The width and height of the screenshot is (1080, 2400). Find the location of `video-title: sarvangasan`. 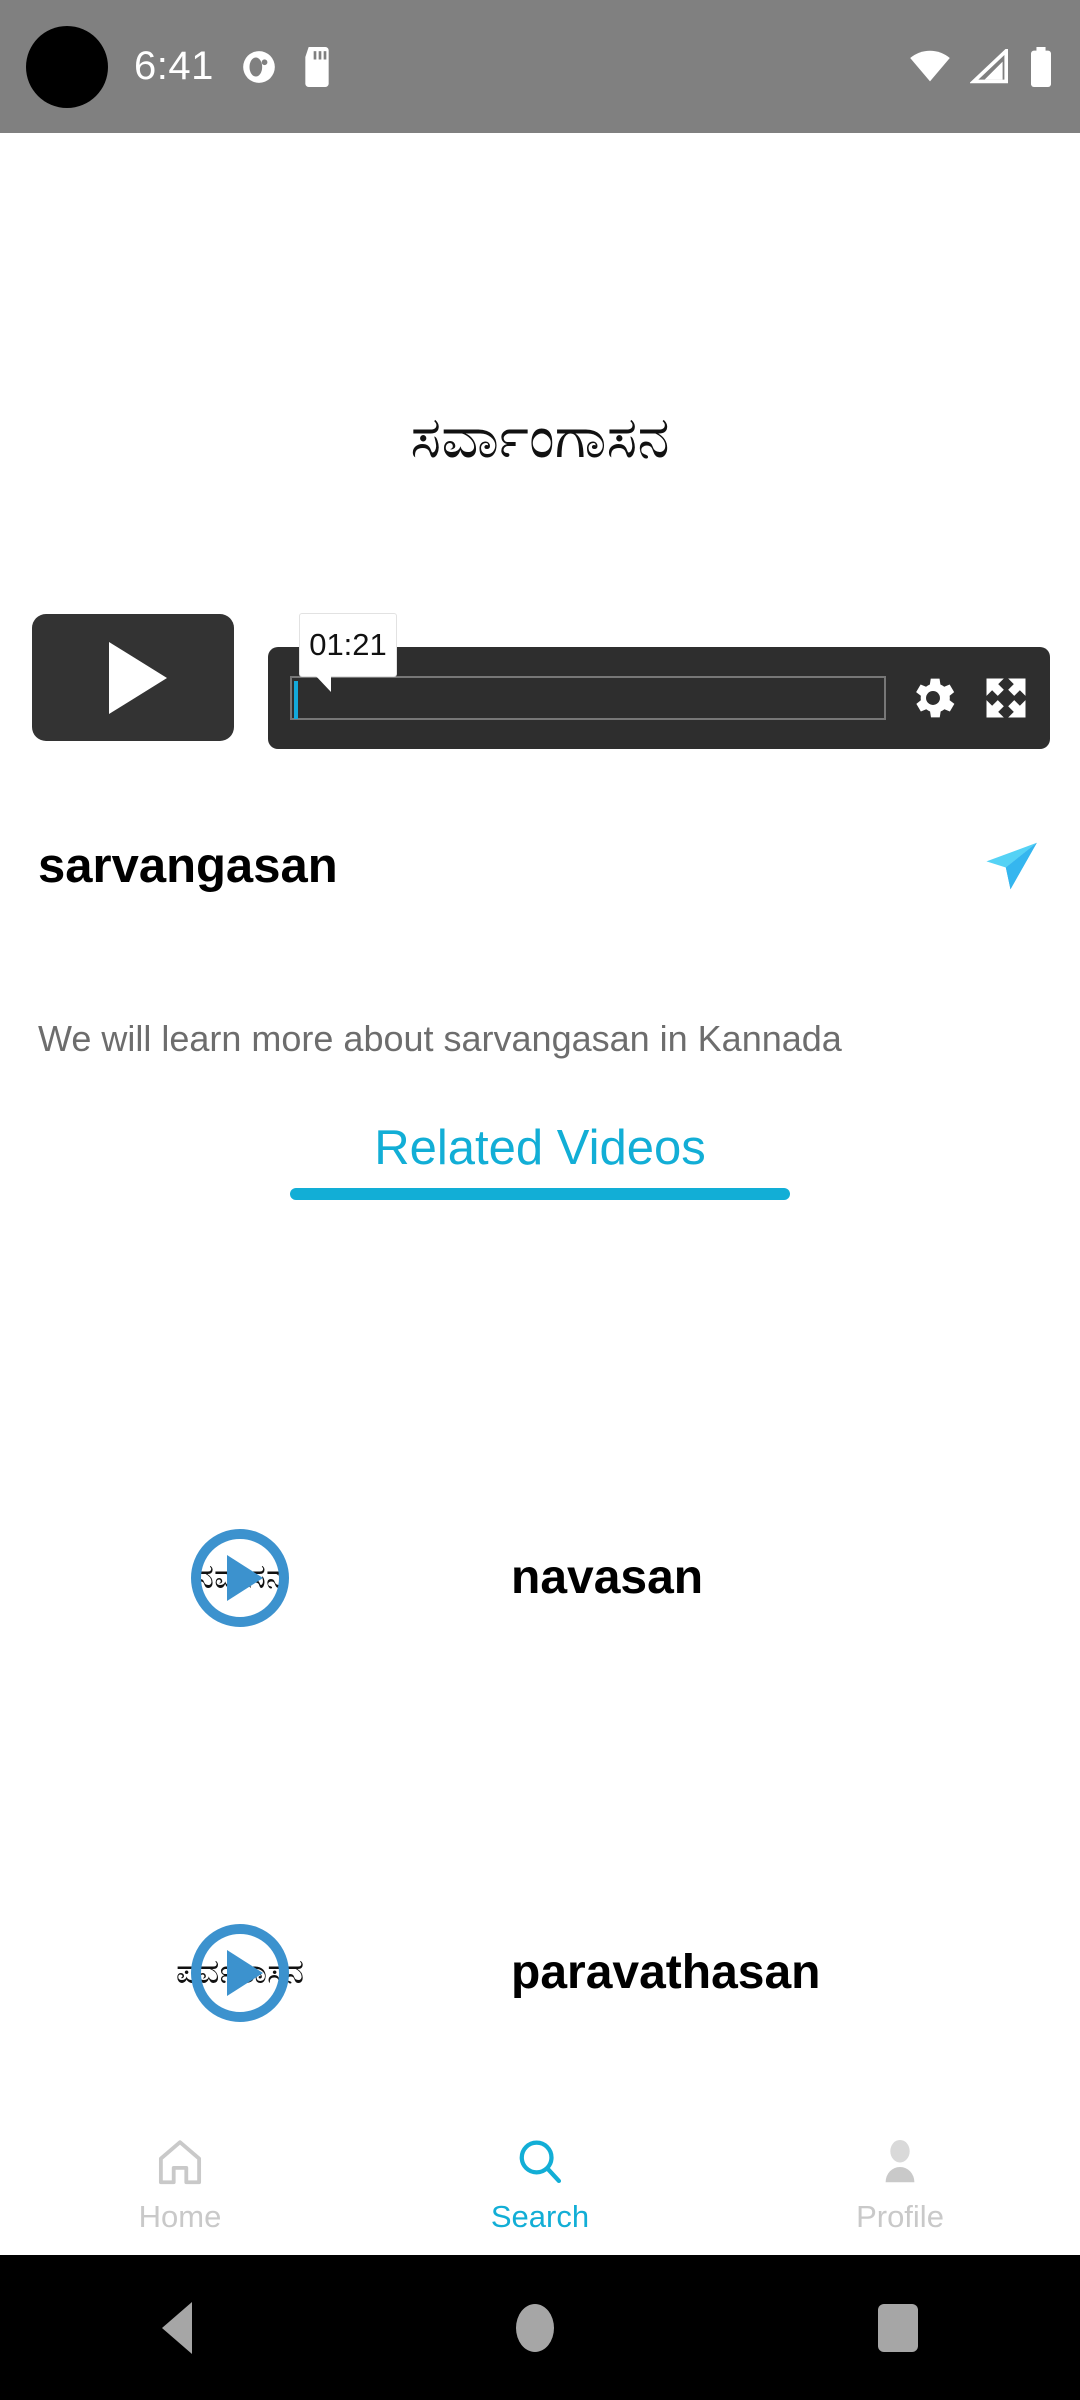

video-title: sarvangasan is located at coordinates (188, 866).